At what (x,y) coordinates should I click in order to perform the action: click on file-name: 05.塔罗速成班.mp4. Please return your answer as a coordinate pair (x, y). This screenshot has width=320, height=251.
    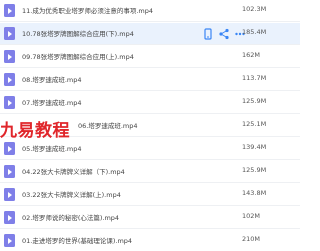
    Looking at the image, I should click on (52, 149).